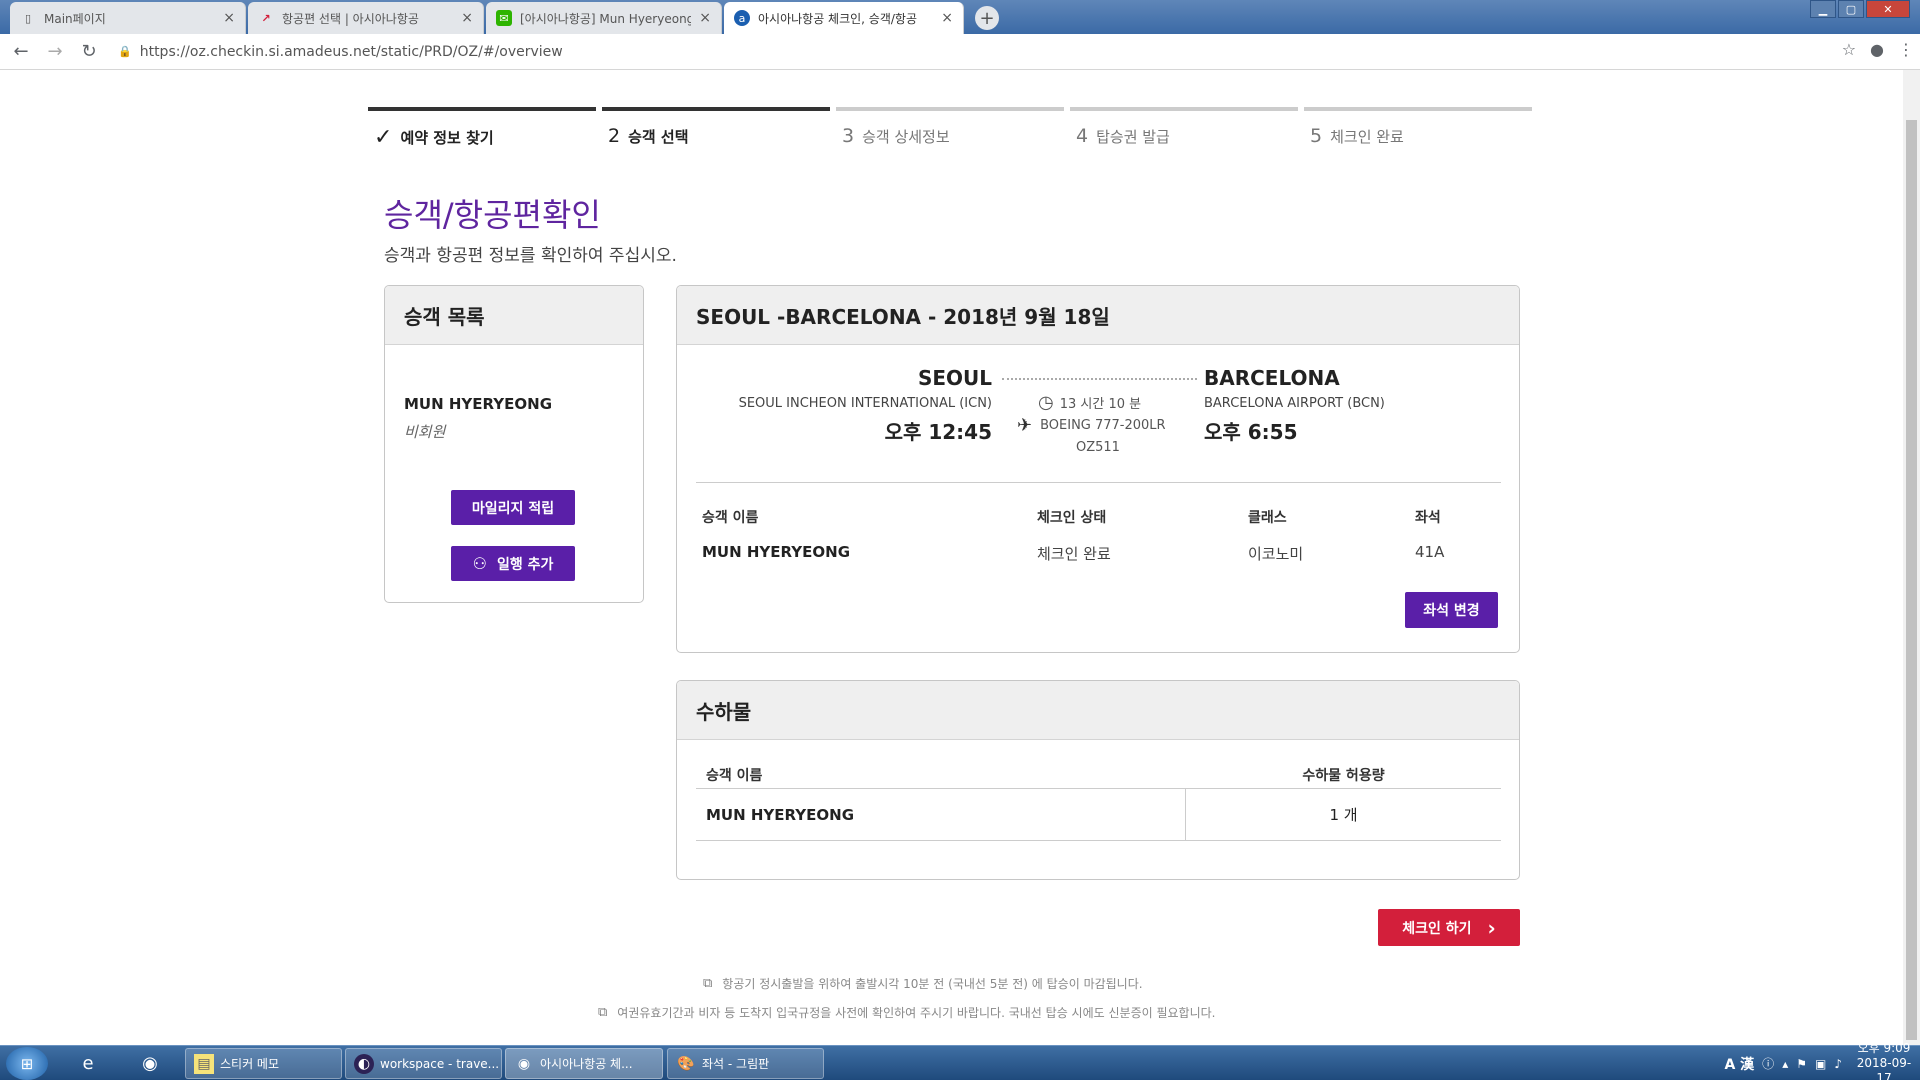  What do you see at coordinates (1367, 136) in the screenshot?
I see `step-label: 체크인 완료` at bounding box center [1367, 136].